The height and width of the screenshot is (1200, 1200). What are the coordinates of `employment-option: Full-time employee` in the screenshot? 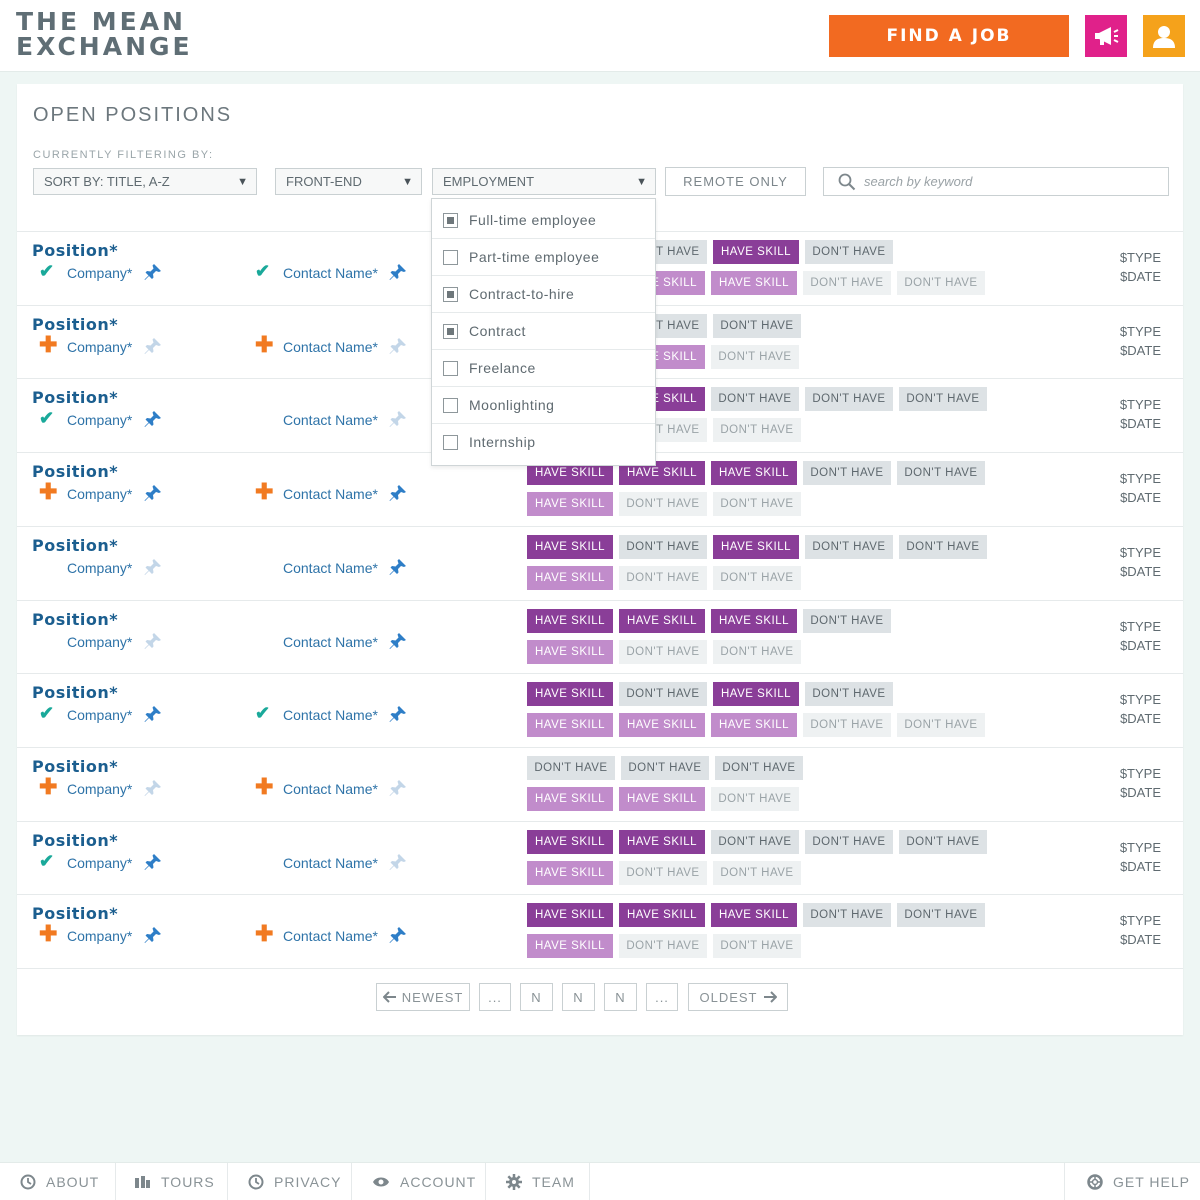 It's located at (543, 220).